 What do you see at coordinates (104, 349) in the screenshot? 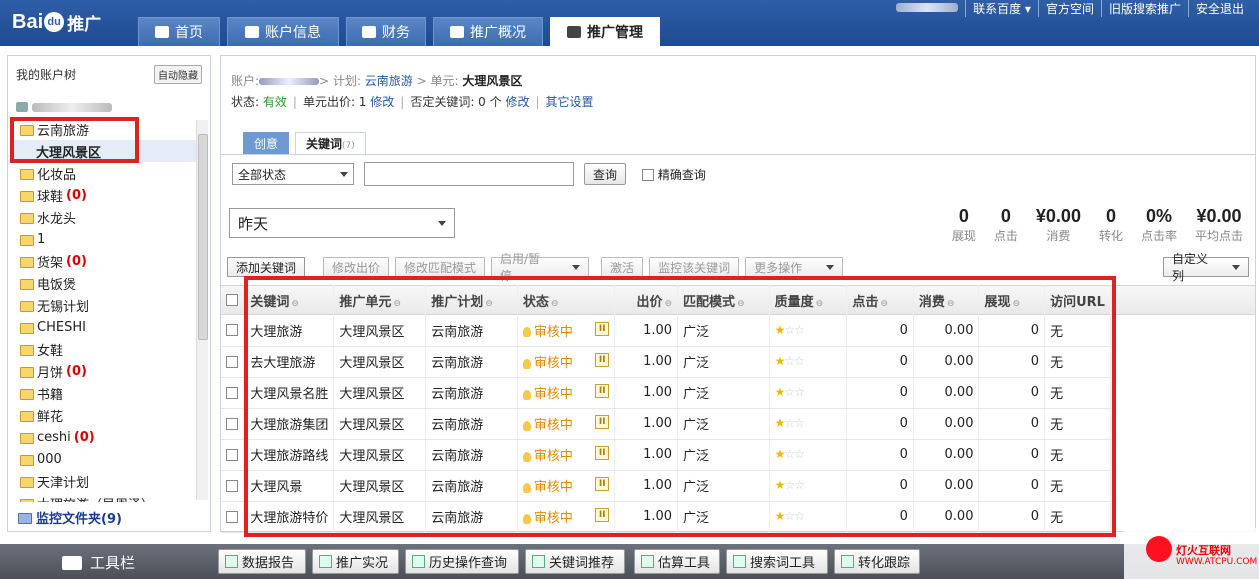
I see `tree-item: 女鞋` at bounding box center [104, 349].